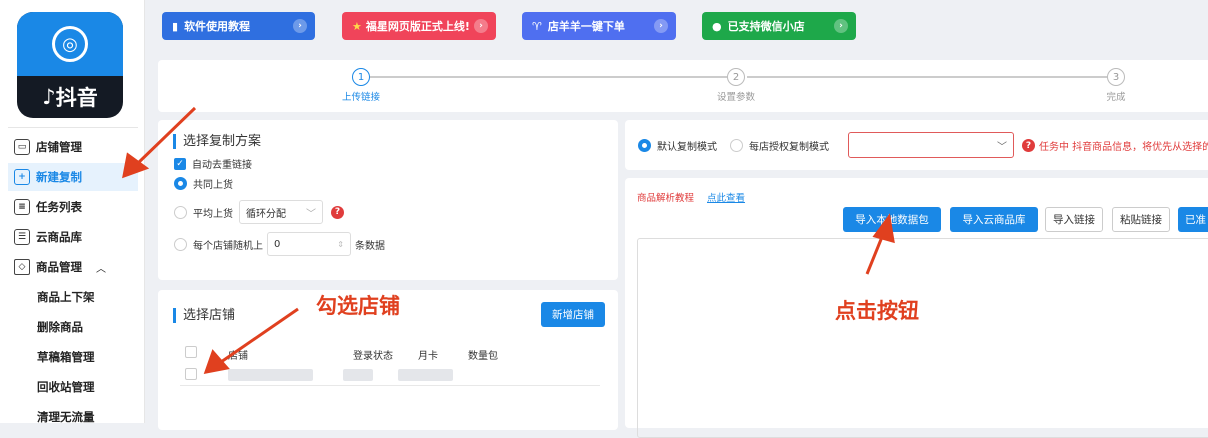 The height and width of the screenshot is (438, 1208). I want to click on chevron-up-icon: ︿, so click(101, 269).